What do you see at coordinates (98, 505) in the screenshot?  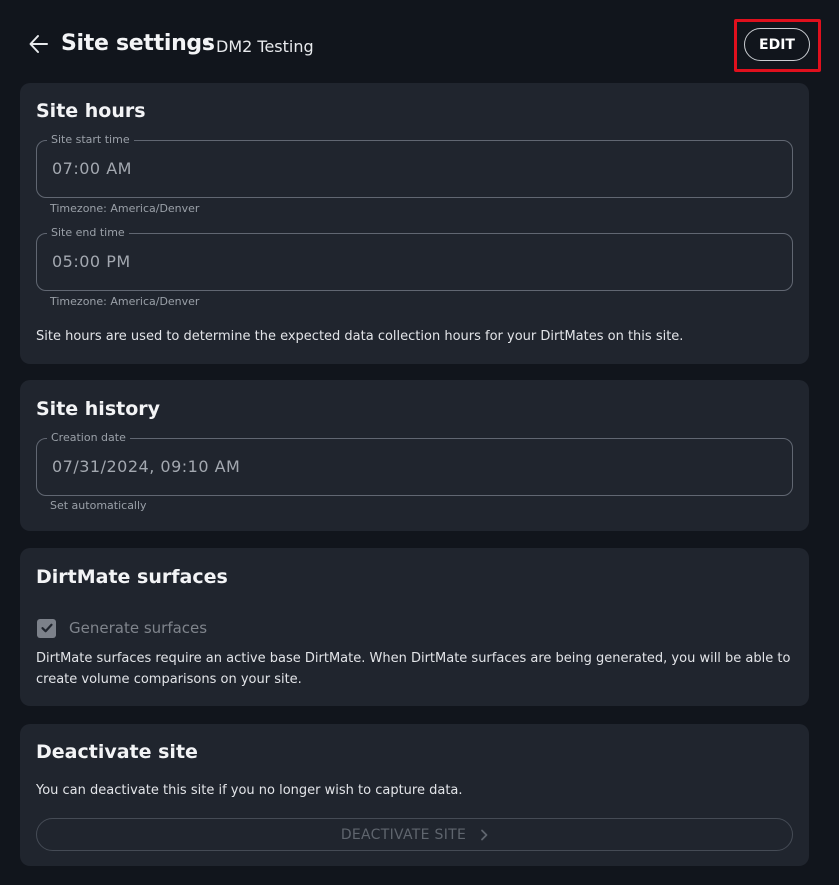 I see `creation-date-helper: Set automatically` at bounding box center [98, 505].